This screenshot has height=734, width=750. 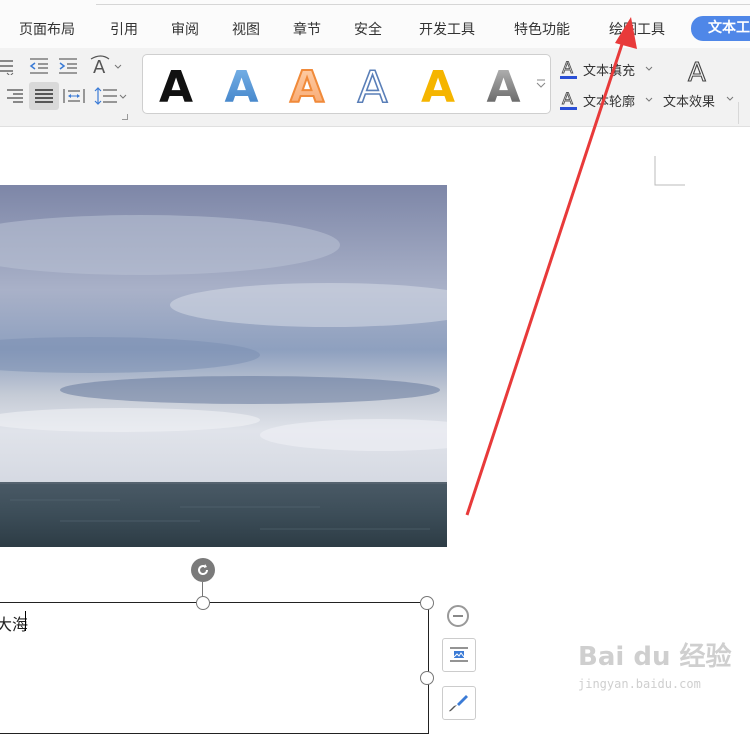 I want to click on menu-review: 审阅, so click(x=185, y=29).